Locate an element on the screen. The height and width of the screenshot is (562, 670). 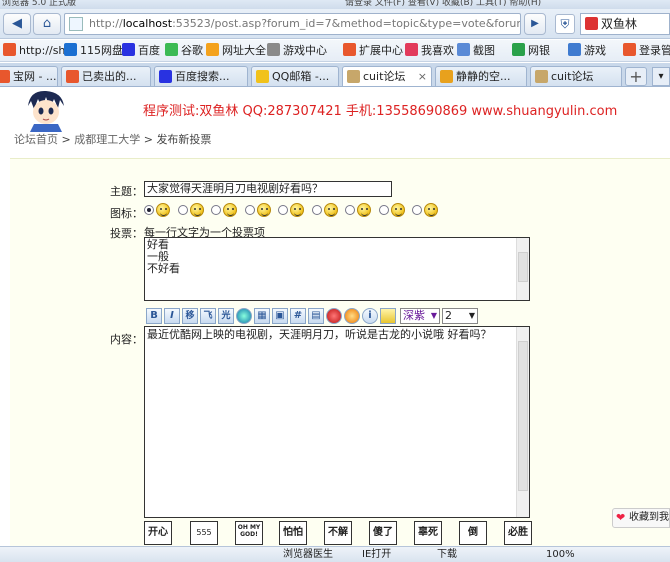
bookmark-item: 截图 is located at coordinates (476, 51).